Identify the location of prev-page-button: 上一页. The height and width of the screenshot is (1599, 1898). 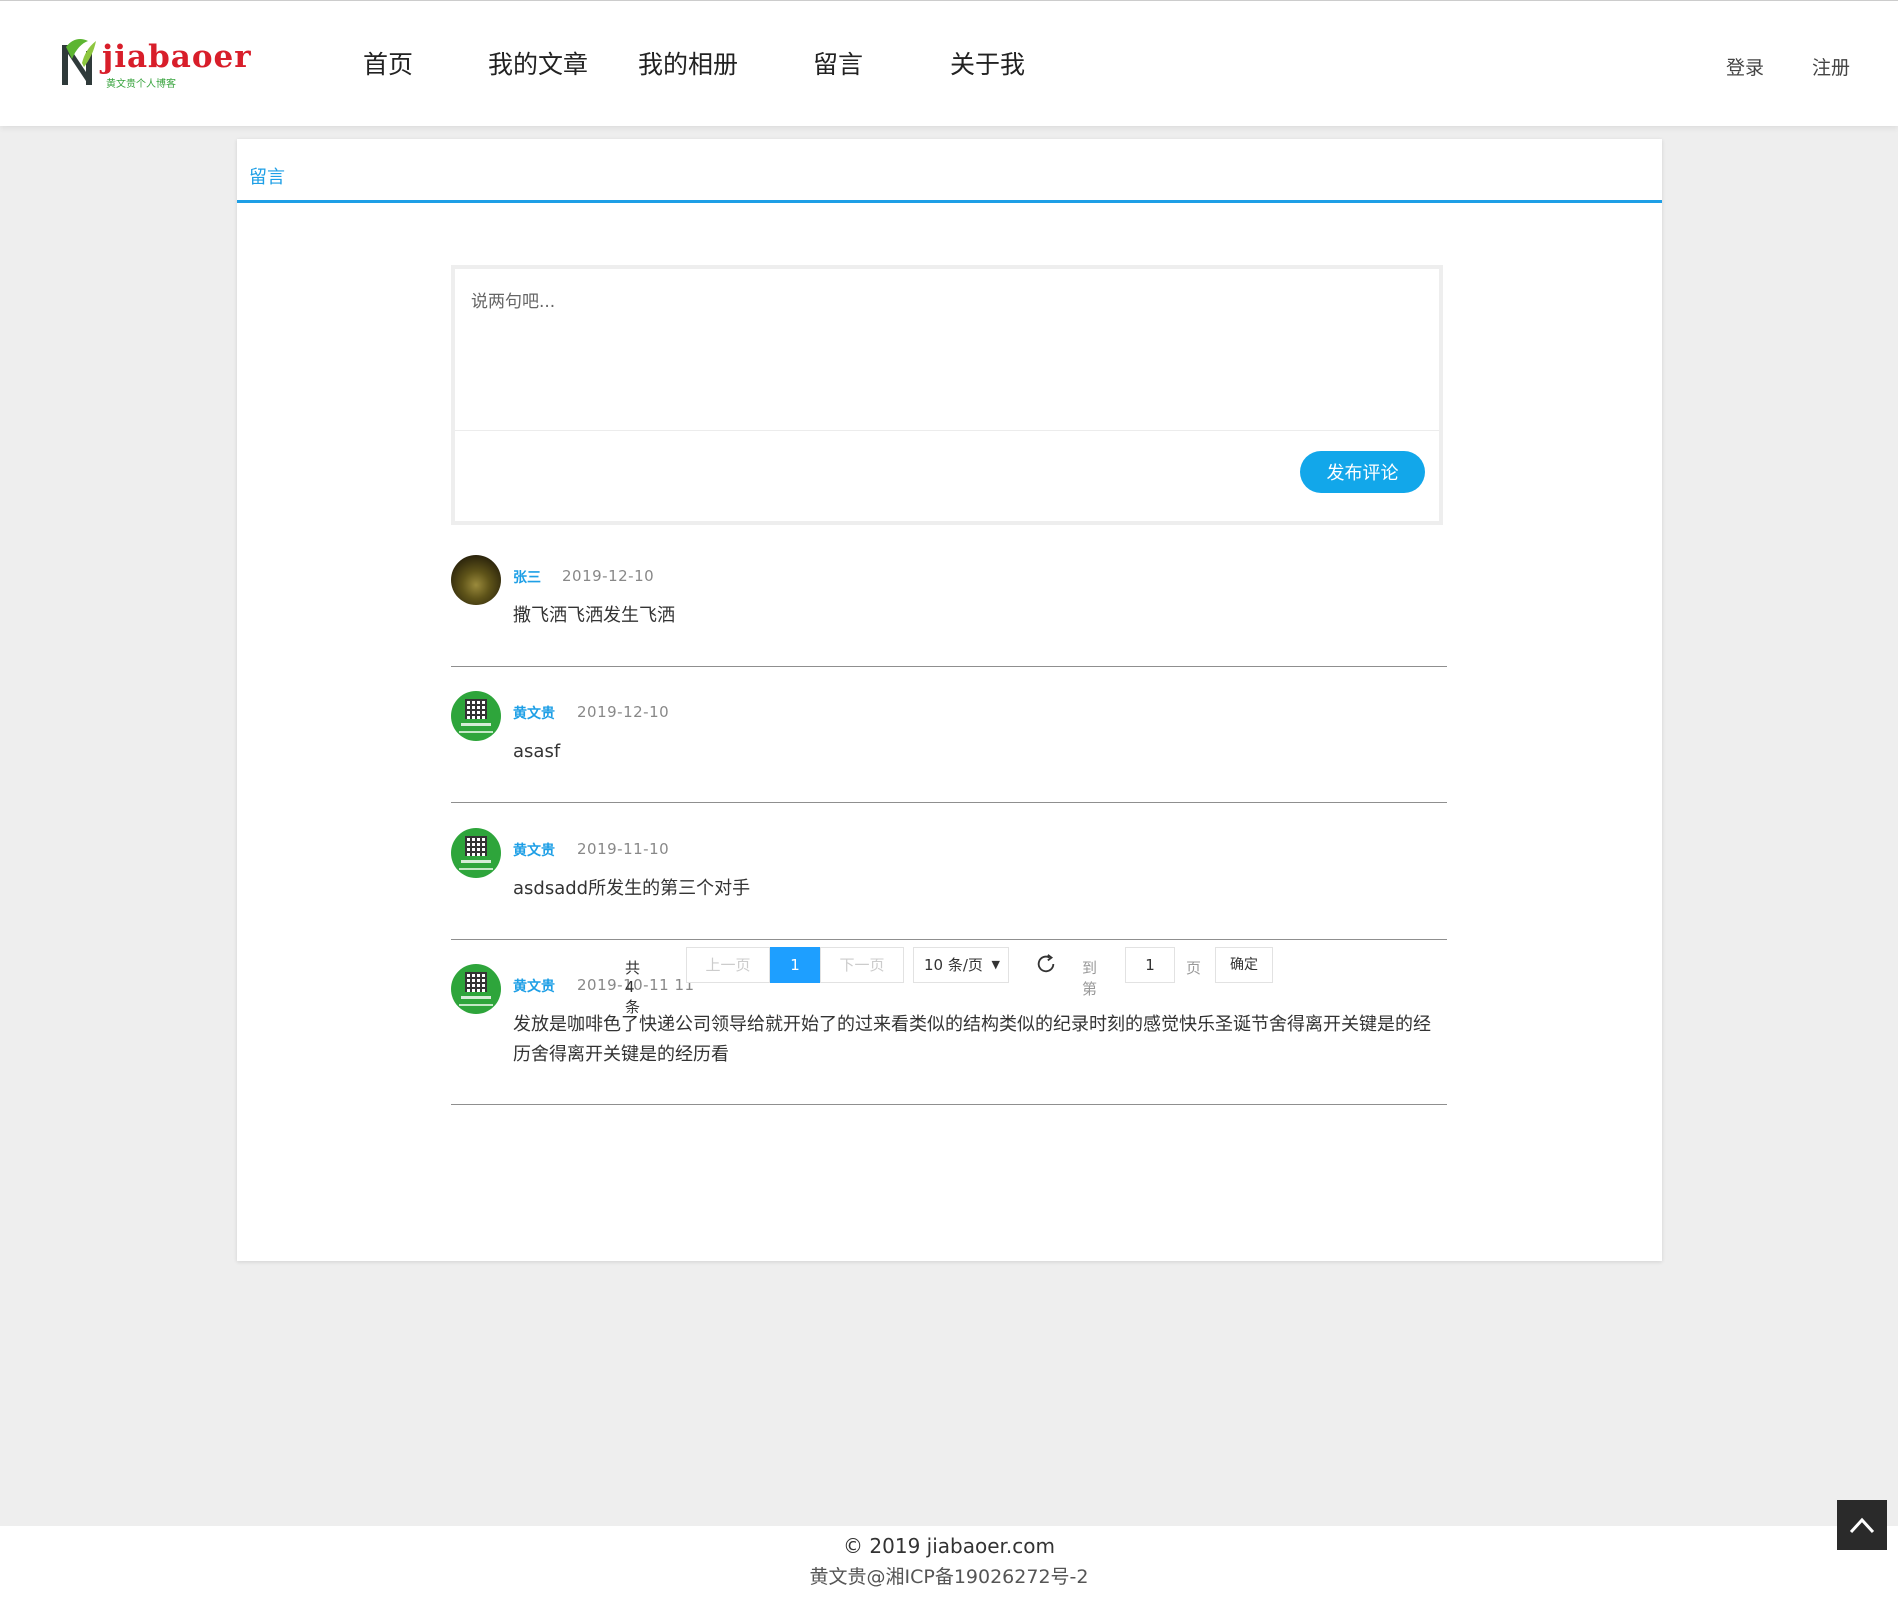
(728, 965).